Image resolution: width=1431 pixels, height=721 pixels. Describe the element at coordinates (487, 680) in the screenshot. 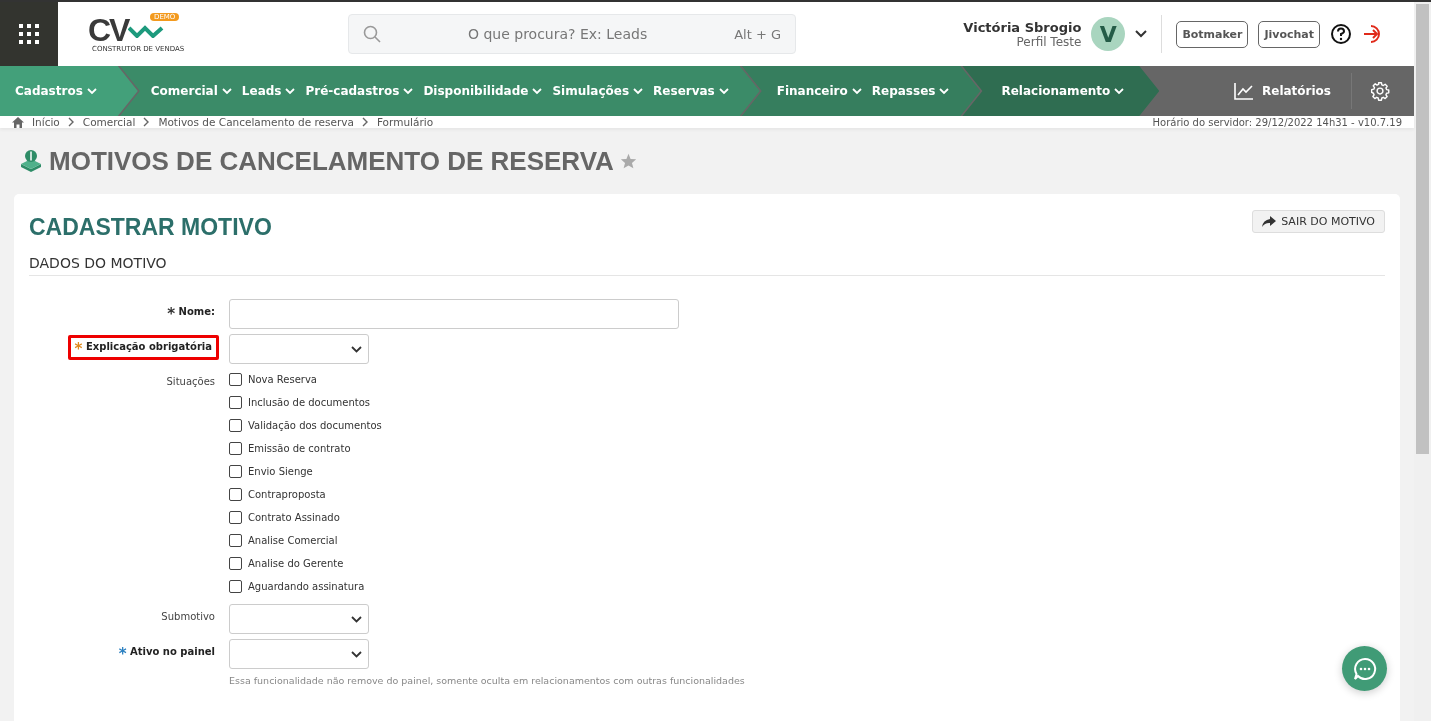

I see `help-text: Essa funcionalidade não remove do painel, somente oculta em relacionamentos com outras funcionalidades` at that location.